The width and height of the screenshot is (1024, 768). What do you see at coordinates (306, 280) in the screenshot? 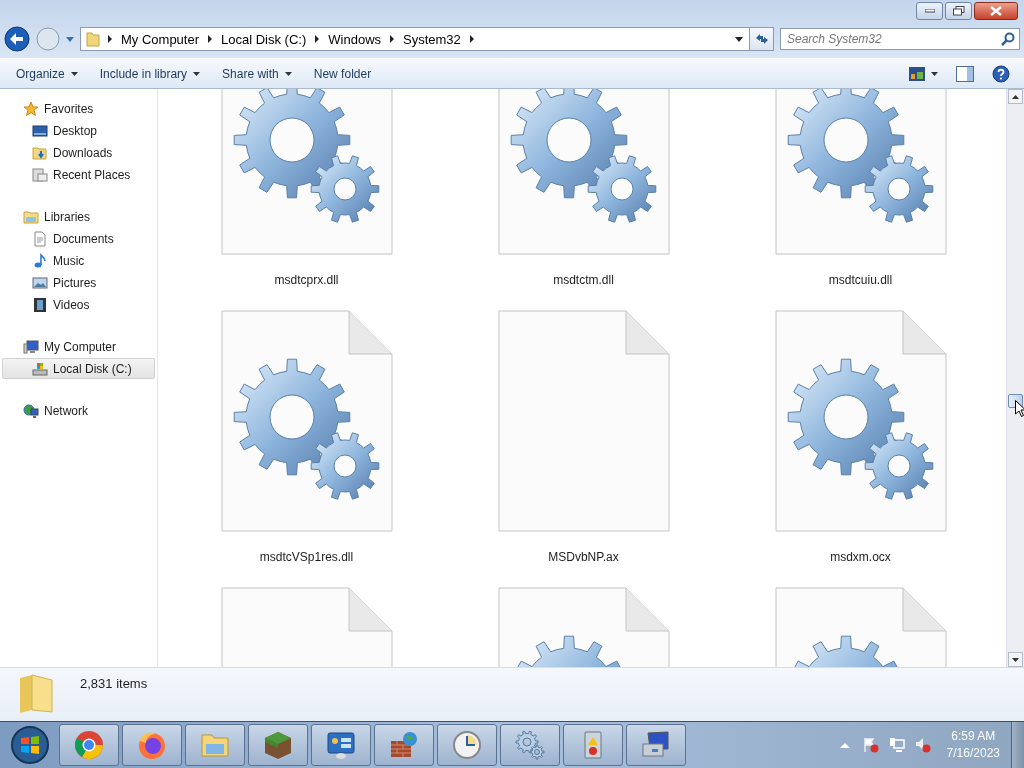
I see `file-name: msdtcprx.dll` at bounding box center [306, 280].